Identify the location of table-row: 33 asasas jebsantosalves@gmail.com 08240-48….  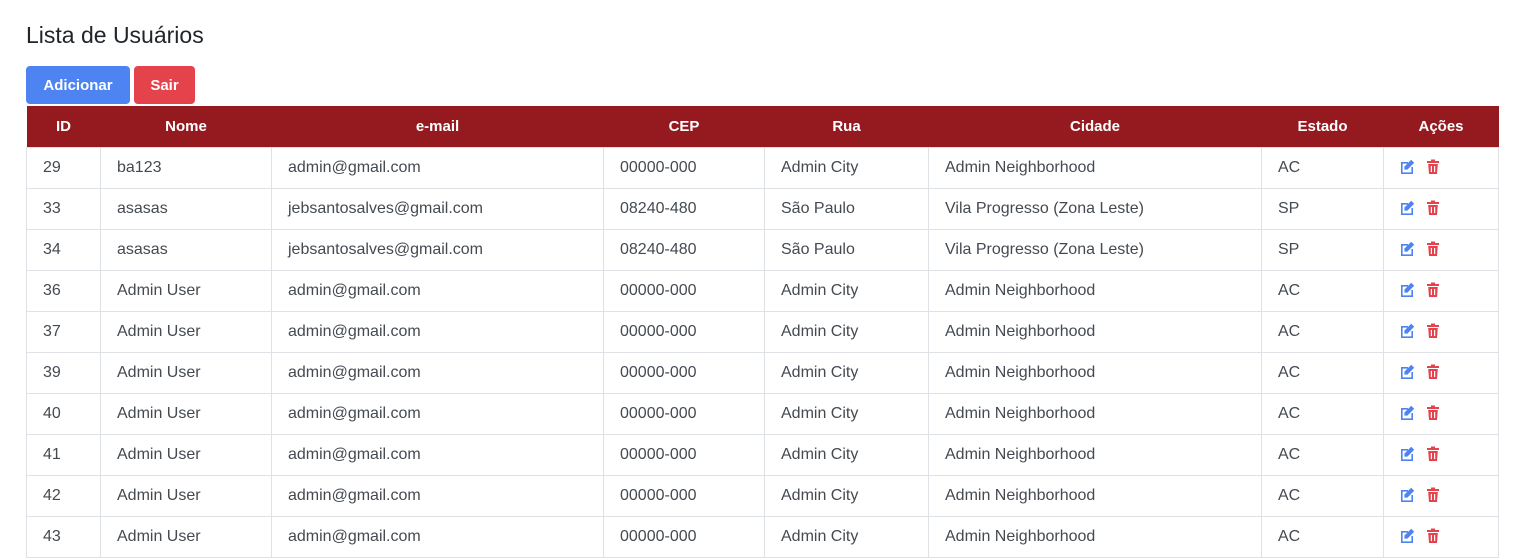
(762, 208).